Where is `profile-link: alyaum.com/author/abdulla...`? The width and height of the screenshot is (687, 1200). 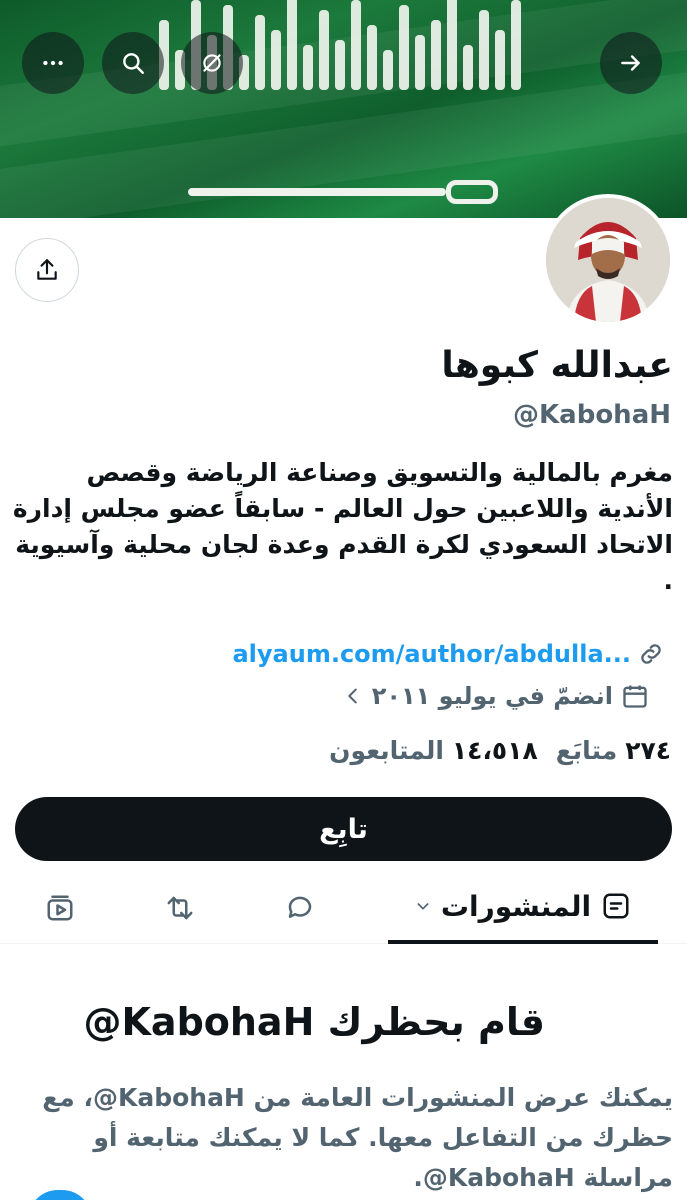
profile-link: alyaum.com/author/abdulla... is located at coordinates (431, 654).